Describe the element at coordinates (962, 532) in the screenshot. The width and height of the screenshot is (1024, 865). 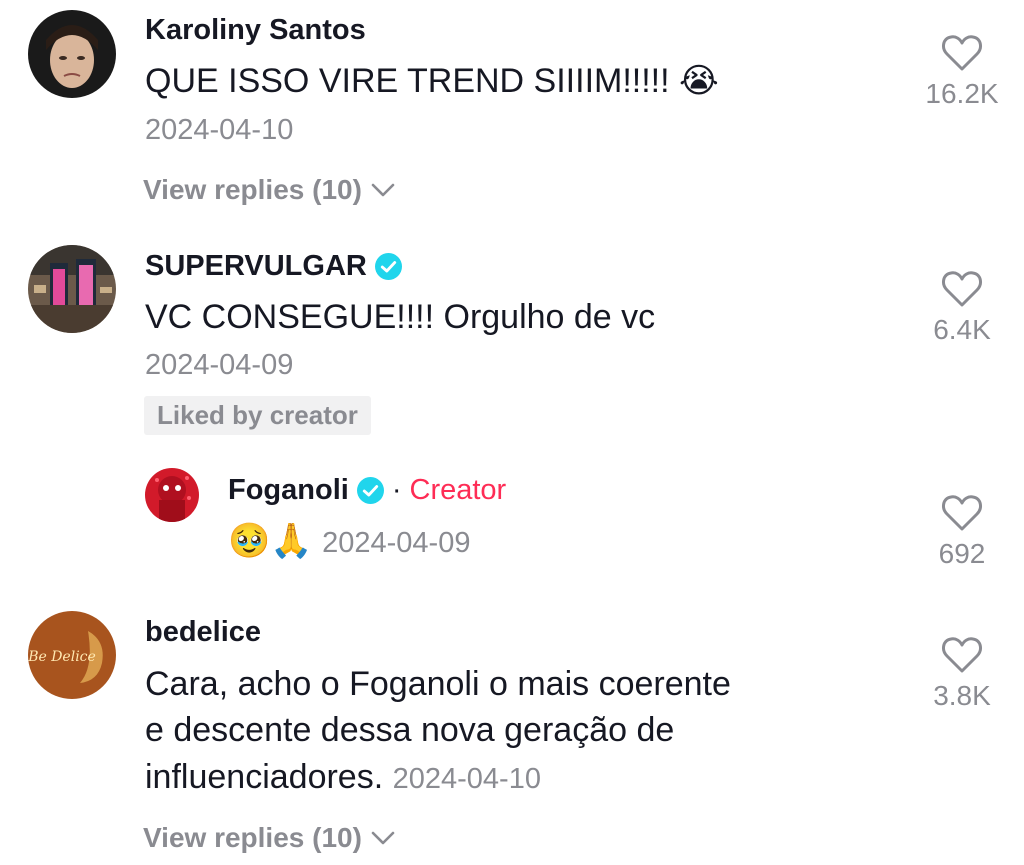
I see `like-button: 692` at that location.